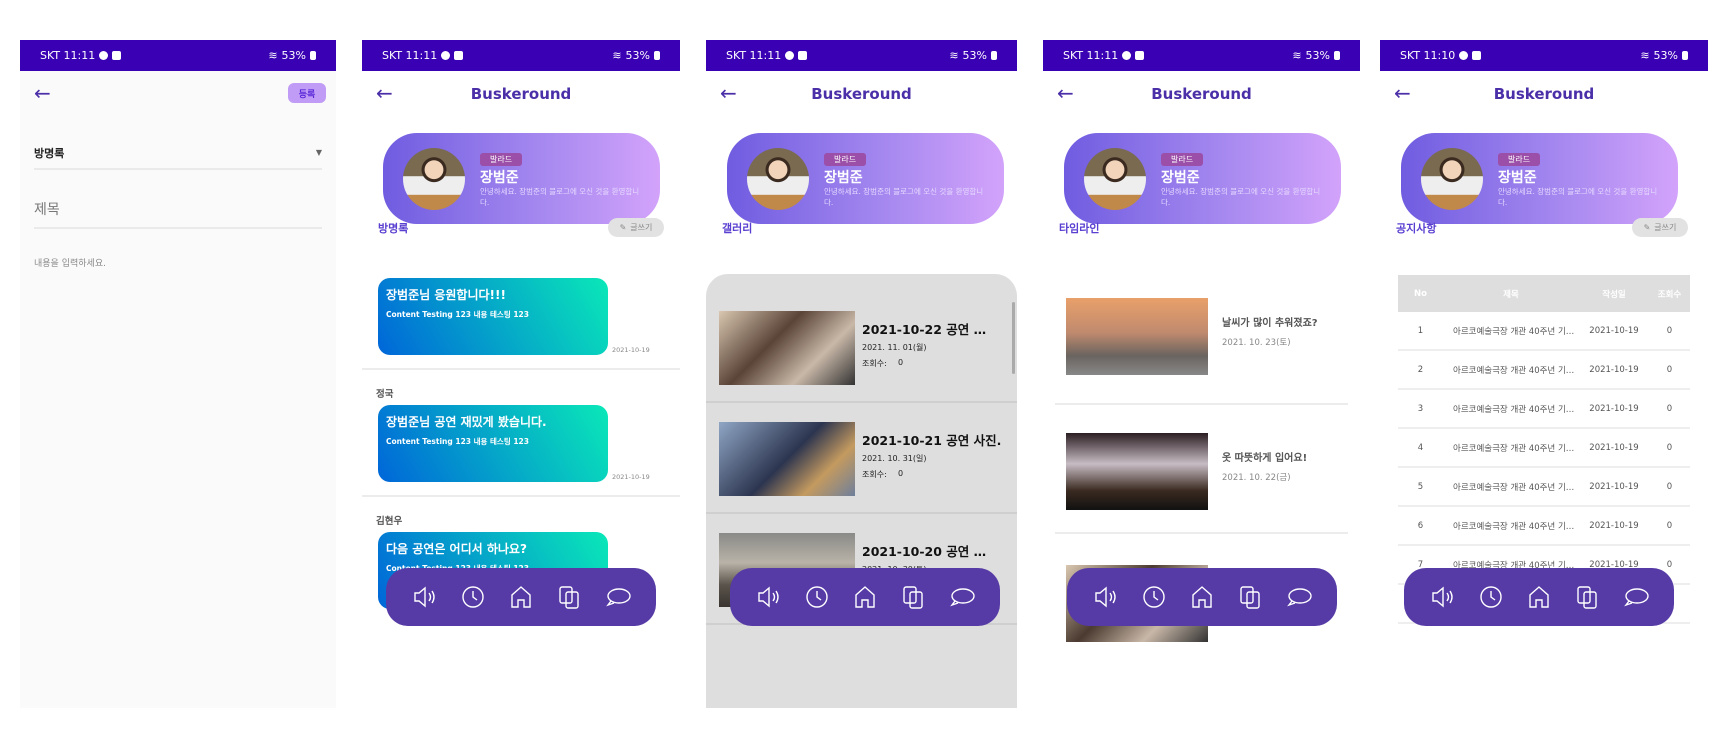  What do you see at coordinates (1264, 456) in the screenshot?
I see `timeline-title: 옷 따뜻하게 입어요!` at bounding box center [1264, 456].